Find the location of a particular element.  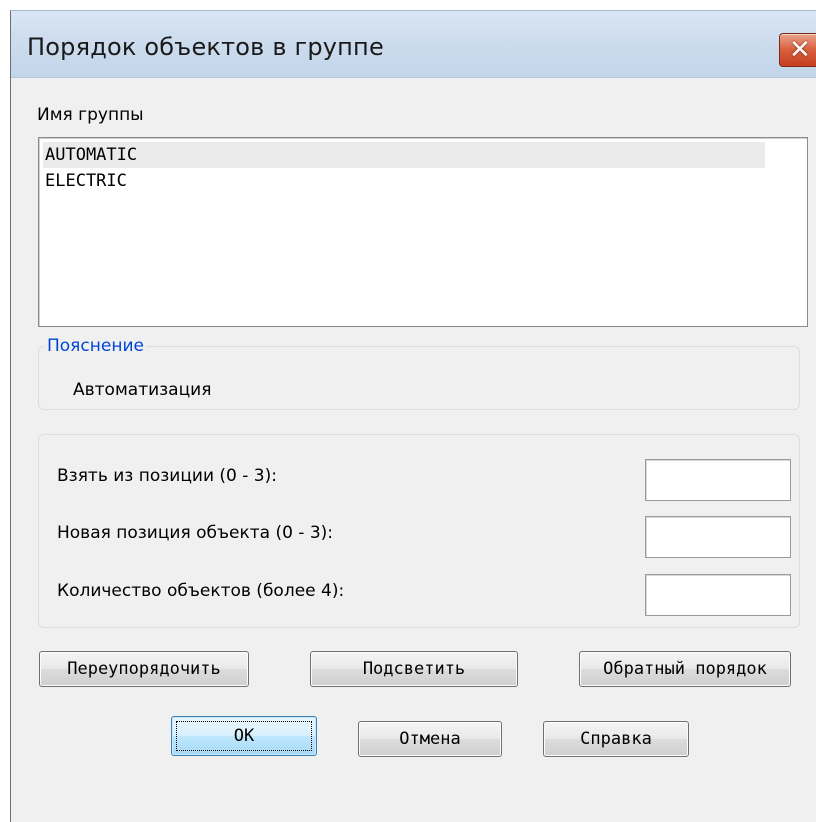

new-position-input is located at coordinates (718, 537).